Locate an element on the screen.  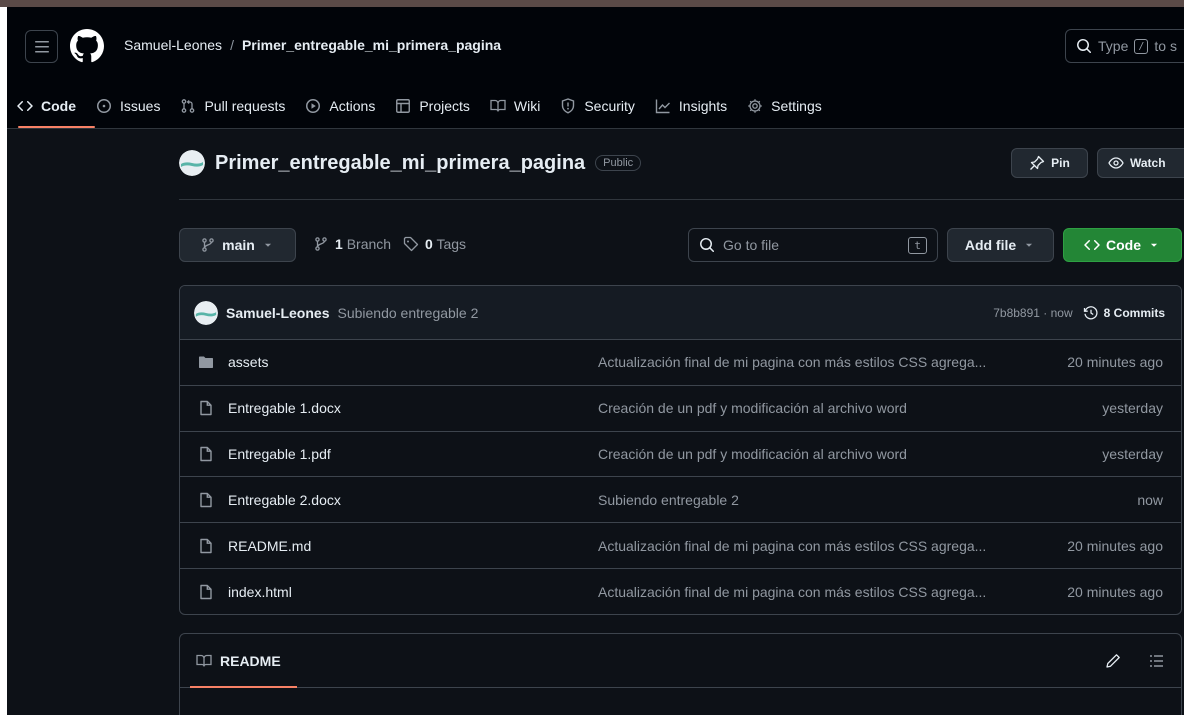
github-logo-icon is located at coordinates (87, 46).